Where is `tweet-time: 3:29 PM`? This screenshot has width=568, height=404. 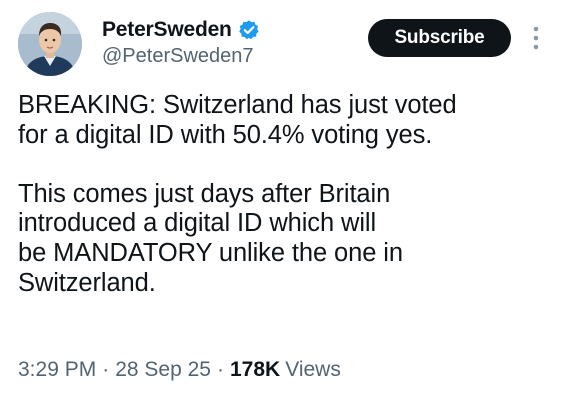
tweet-time: 3:29 PM is located at coordinates (57, 370).